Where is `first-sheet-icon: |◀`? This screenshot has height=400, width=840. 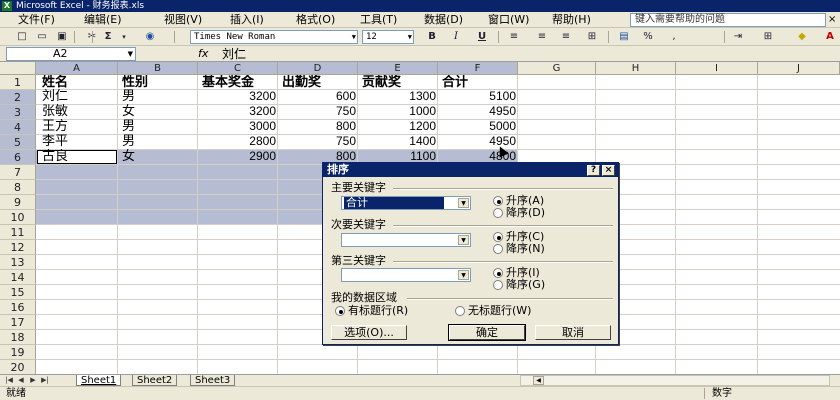 first-sheet-icon: |◀ is located at coordinates (9, 380).